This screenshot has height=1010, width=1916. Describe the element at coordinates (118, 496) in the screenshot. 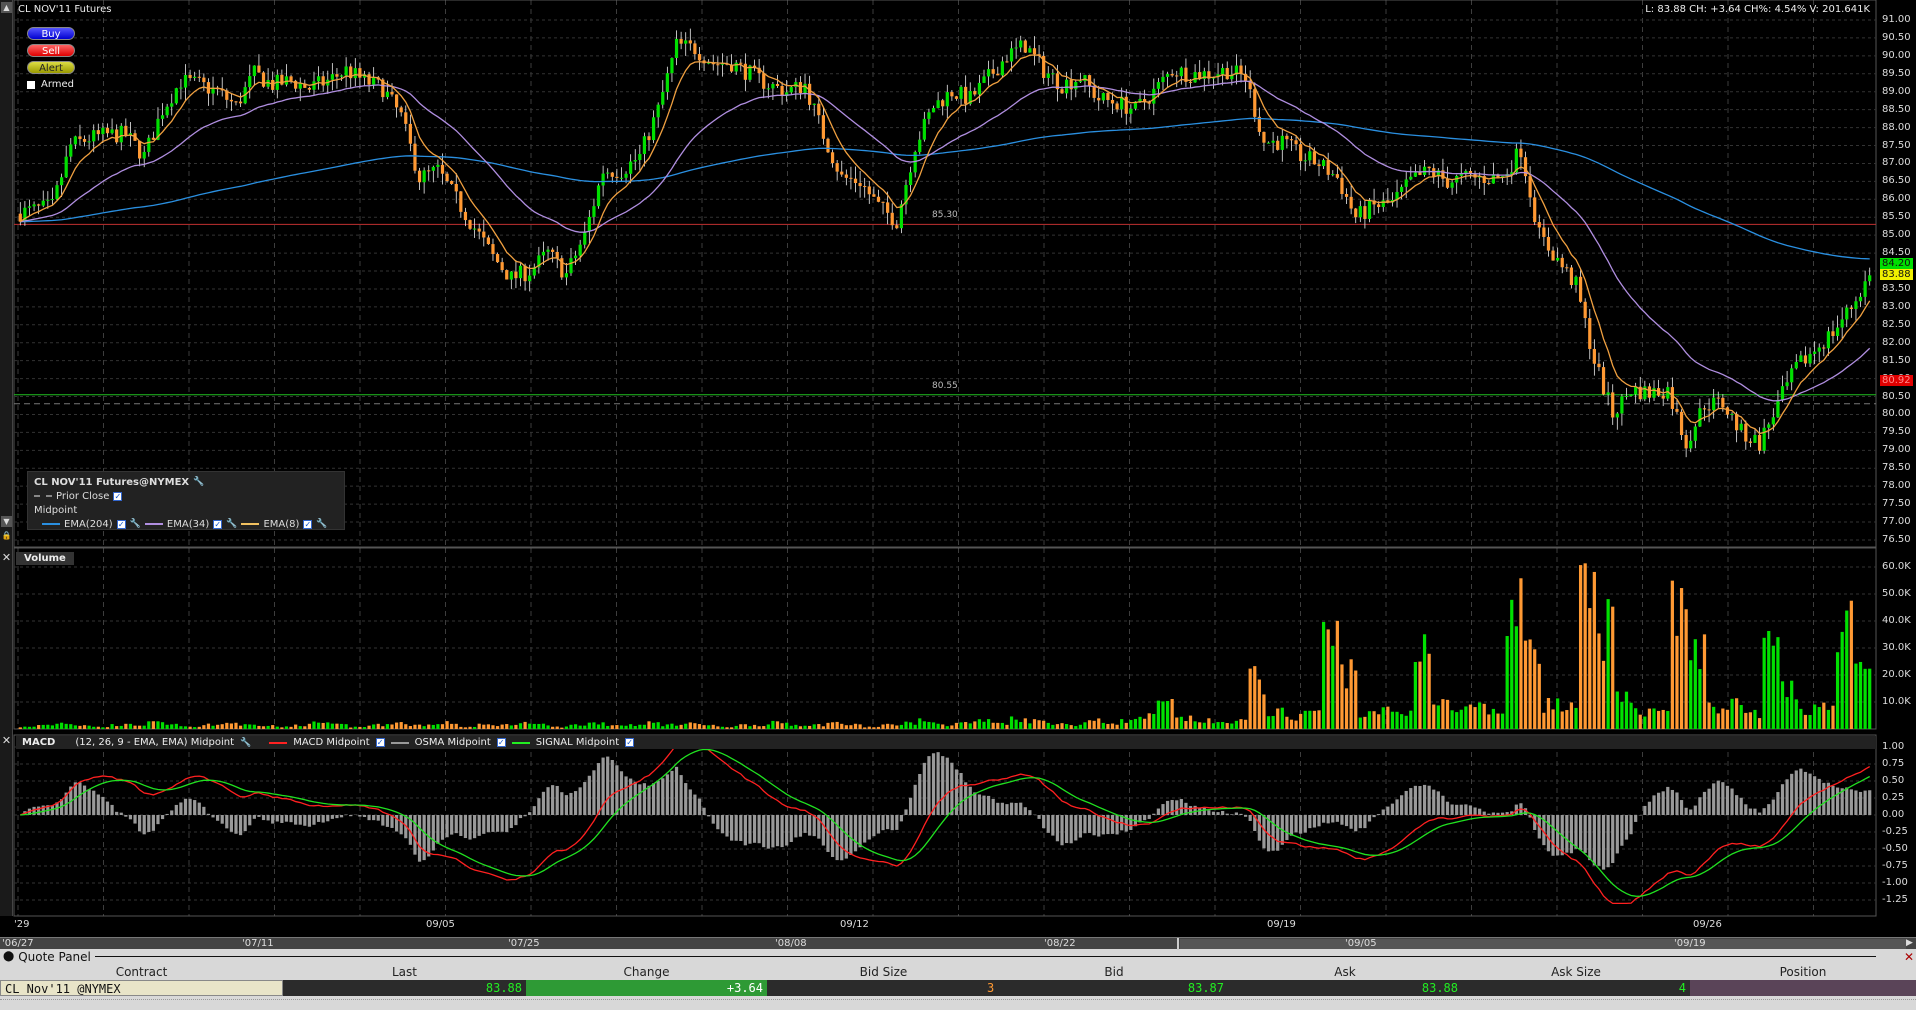

I see `prior-close-checkbox: ✓` at that location.